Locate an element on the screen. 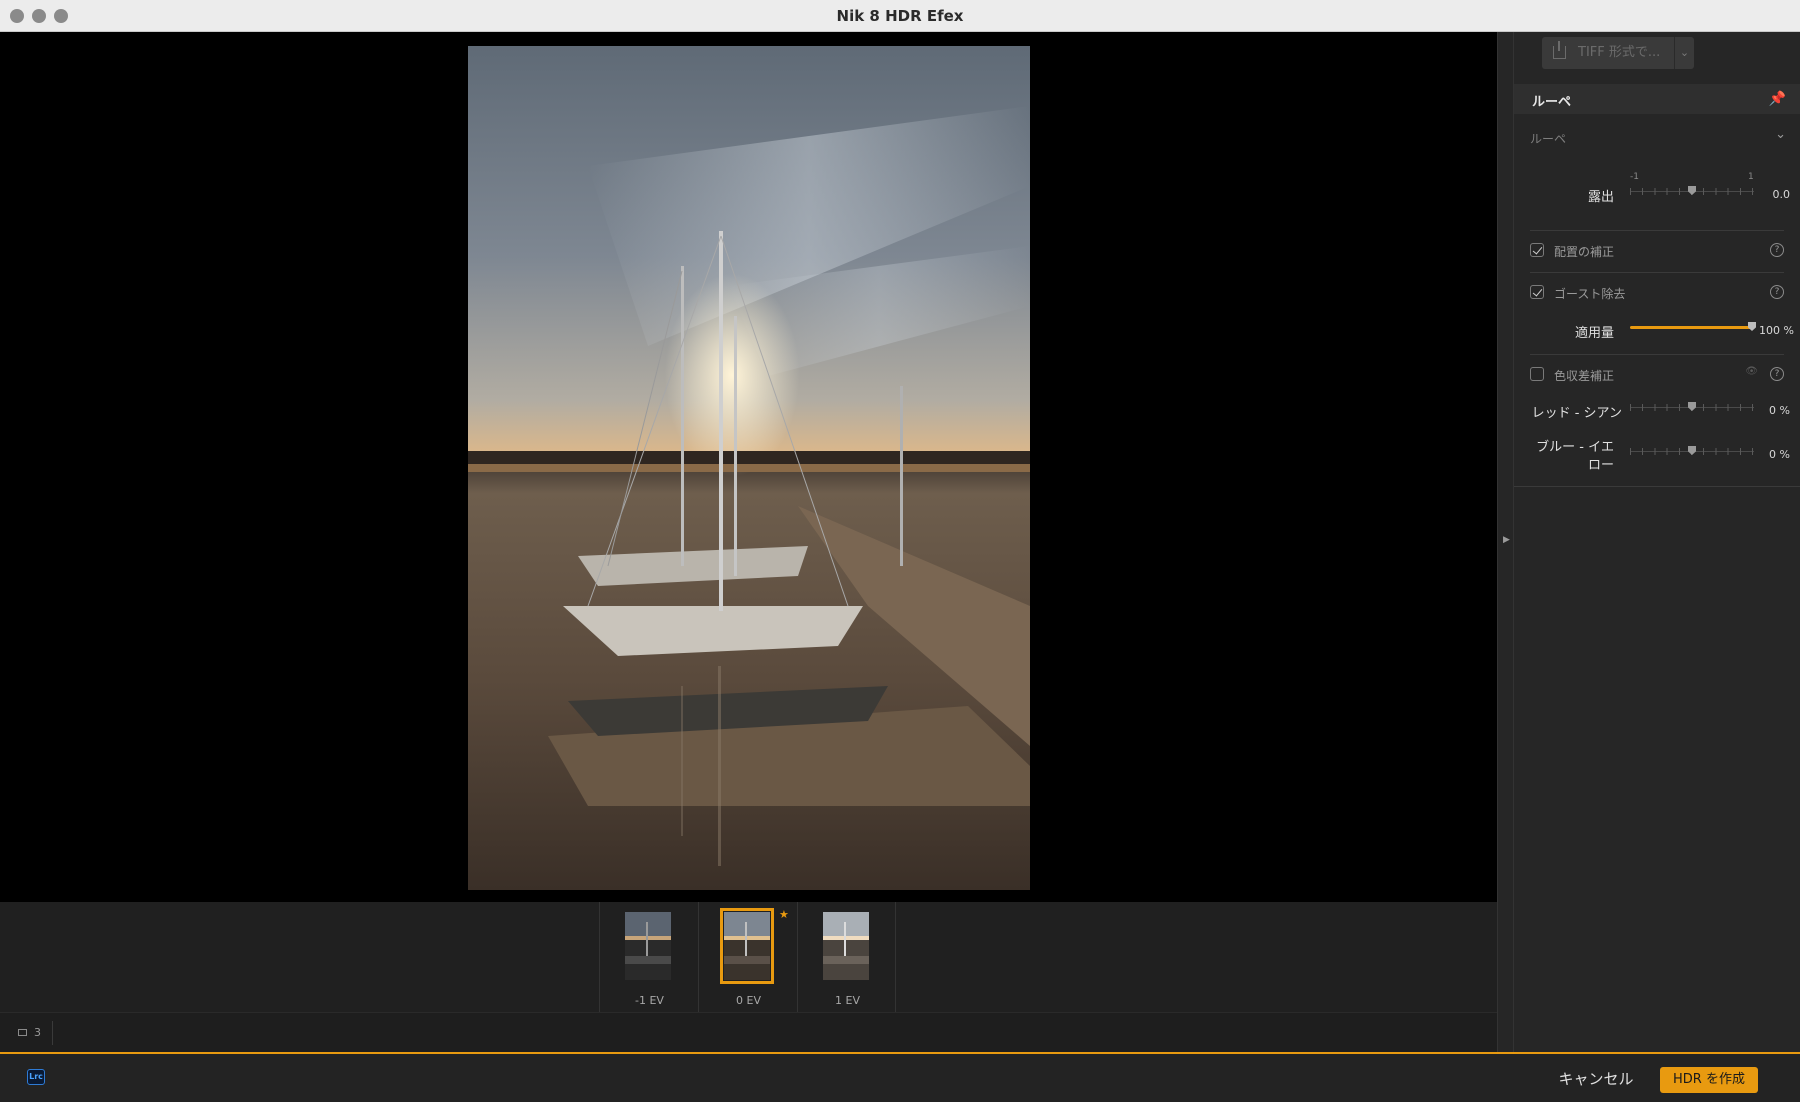  lightroom-badge: Lrc is located at coordinates (36, 1077).